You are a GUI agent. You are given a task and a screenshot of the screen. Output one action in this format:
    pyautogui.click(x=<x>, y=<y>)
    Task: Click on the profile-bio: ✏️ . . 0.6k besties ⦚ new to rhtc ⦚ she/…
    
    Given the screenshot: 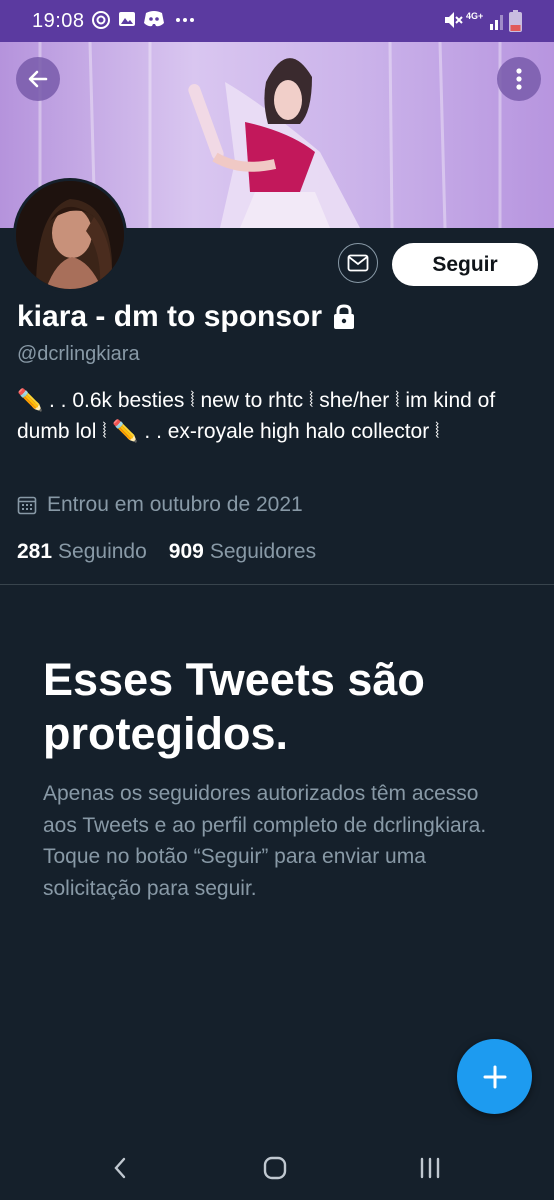 What is the action you would take?
    pyautogui.click(x=256, y=416)
    